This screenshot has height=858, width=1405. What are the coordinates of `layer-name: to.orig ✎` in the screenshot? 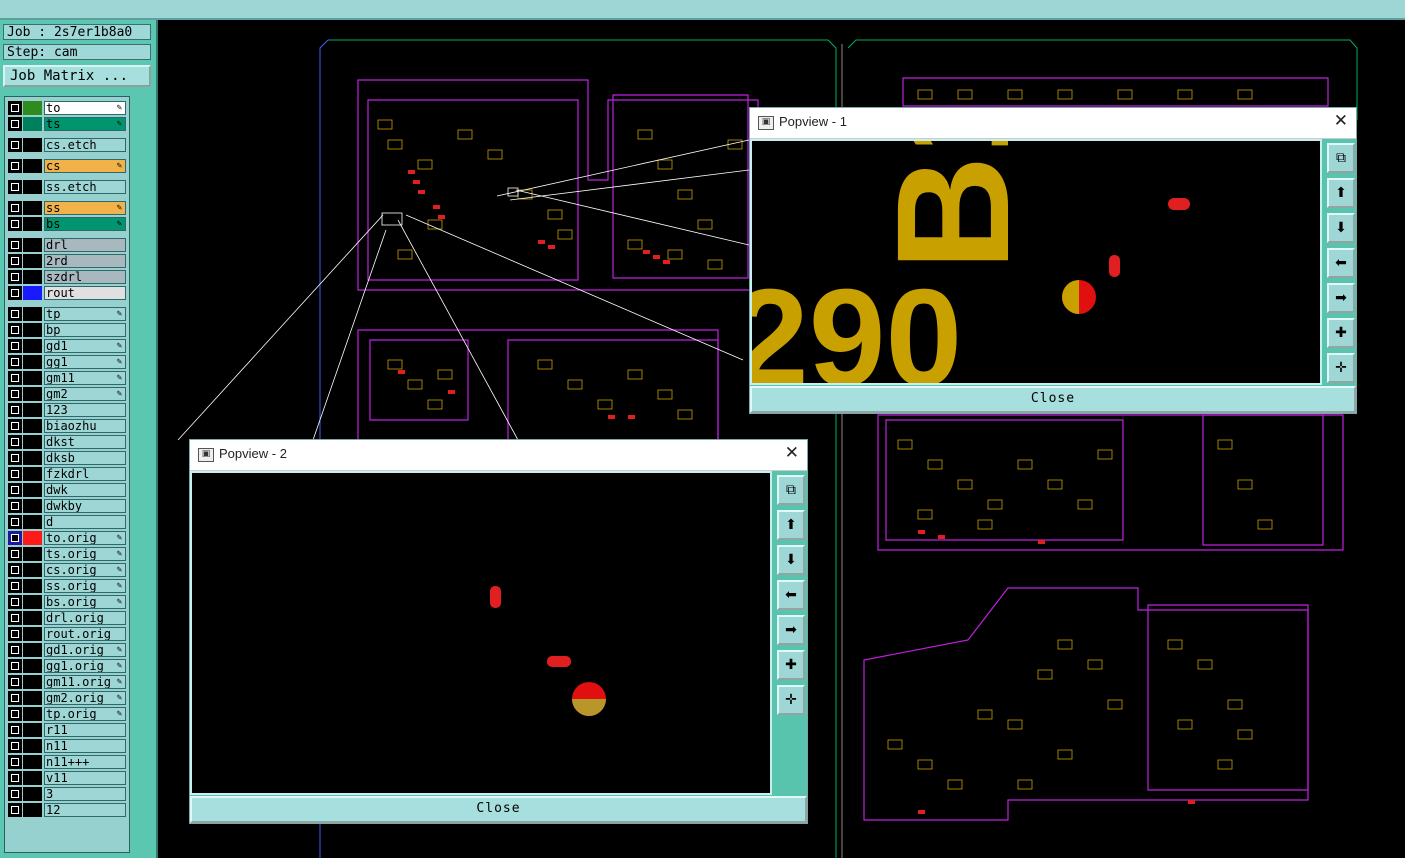 It's located at (85, 538).